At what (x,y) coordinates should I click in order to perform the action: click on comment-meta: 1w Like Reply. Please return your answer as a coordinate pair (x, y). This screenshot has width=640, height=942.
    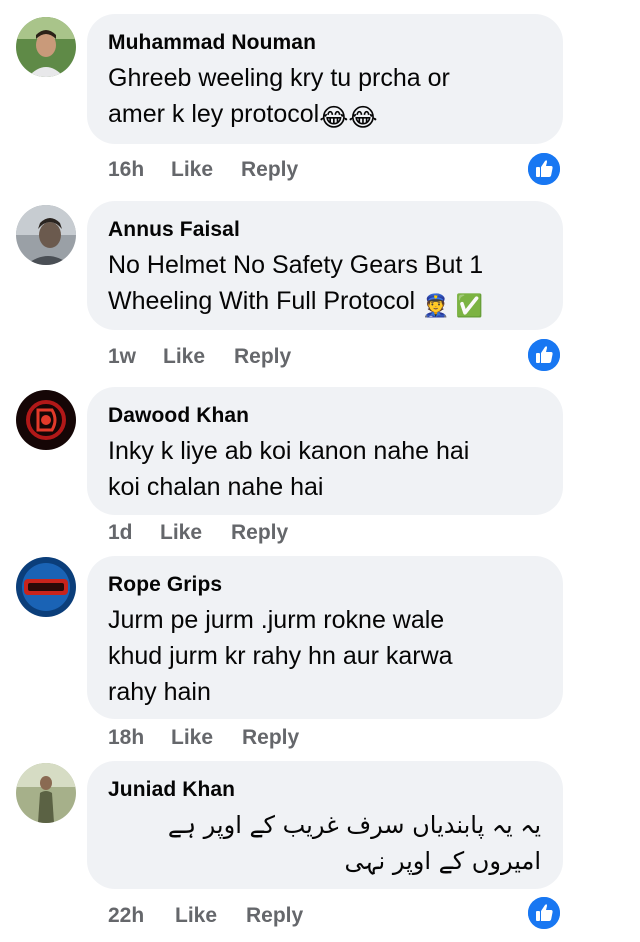
    Looking at the image, I should click on (199, 357).